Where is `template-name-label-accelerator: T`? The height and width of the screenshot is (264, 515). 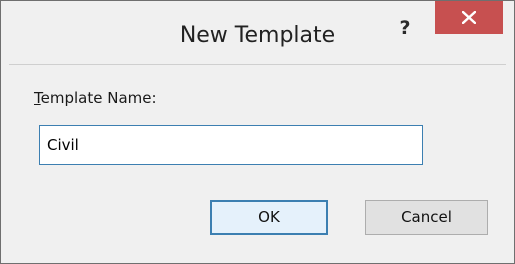
template-name-label-accelerator: T is located at coordinates (37, 98).